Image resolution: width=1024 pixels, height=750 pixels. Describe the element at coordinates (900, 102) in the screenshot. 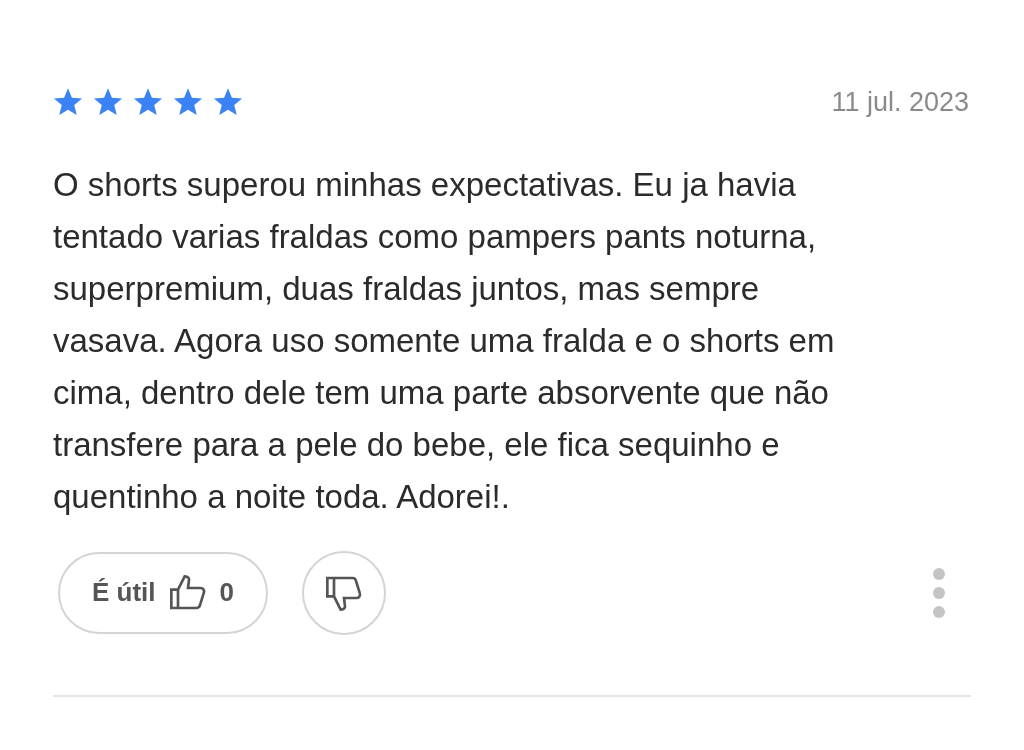

I see `review-date: 11 jul. 2023` at that location.